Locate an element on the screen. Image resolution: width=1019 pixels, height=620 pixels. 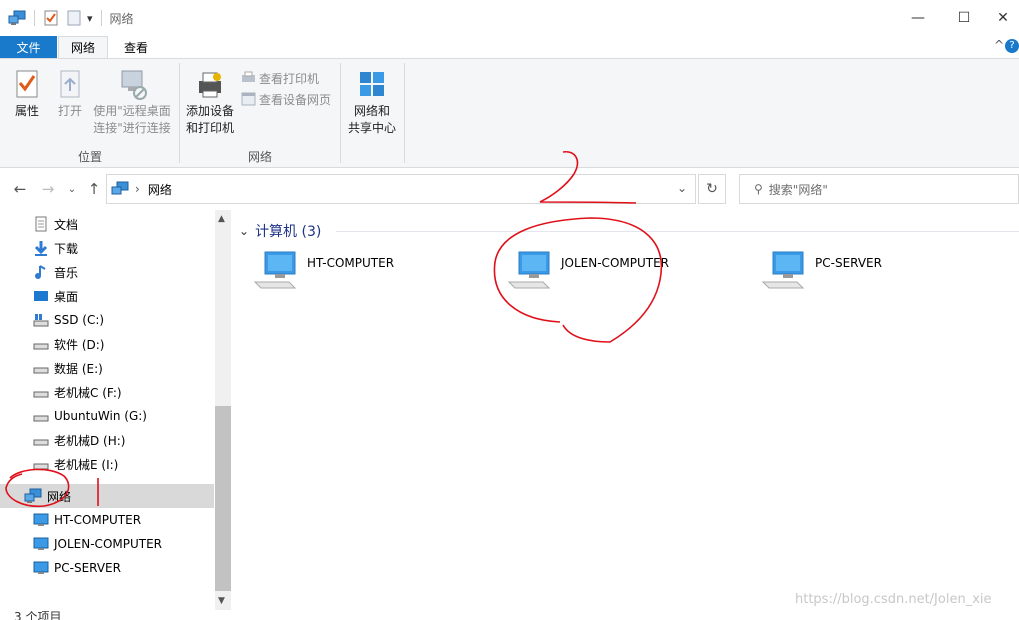
properties-label: 属性 is located at coordinates (26, 111).